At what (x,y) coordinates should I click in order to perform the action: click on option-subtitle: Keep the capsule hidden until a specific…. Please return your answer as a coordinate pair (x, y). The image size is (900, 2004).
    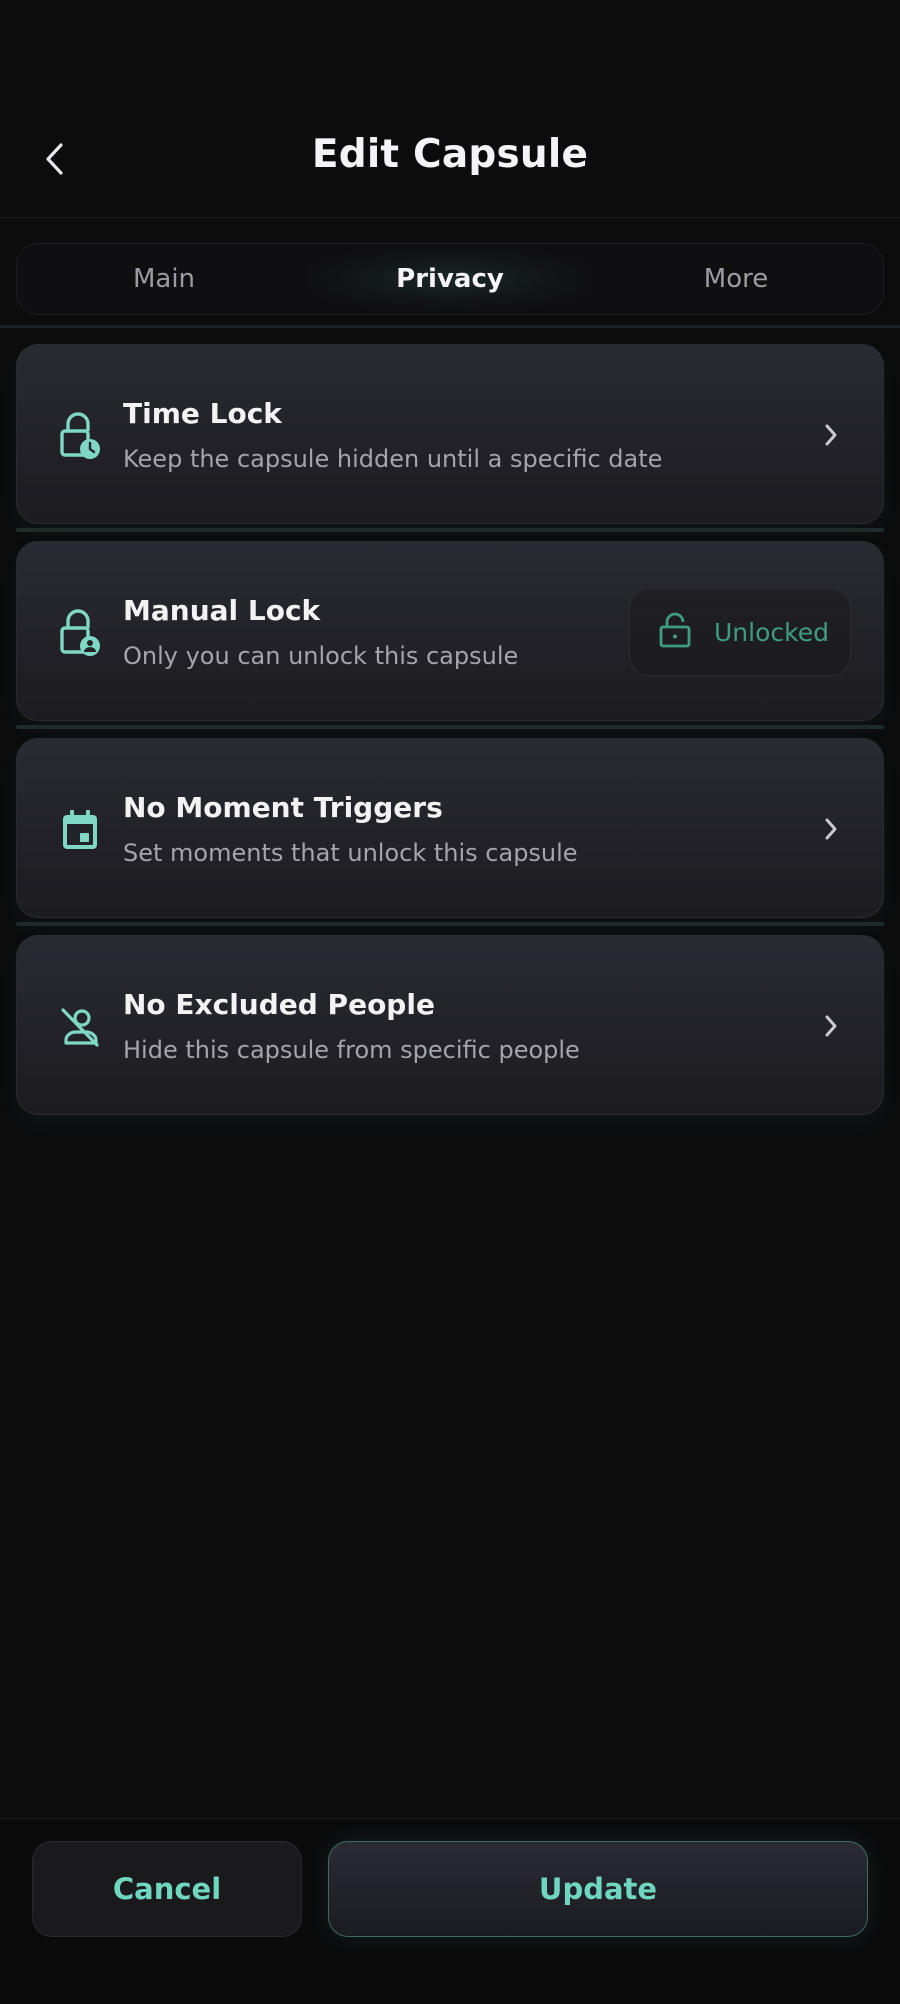
    Looking at the image, I should click on (393, 459).